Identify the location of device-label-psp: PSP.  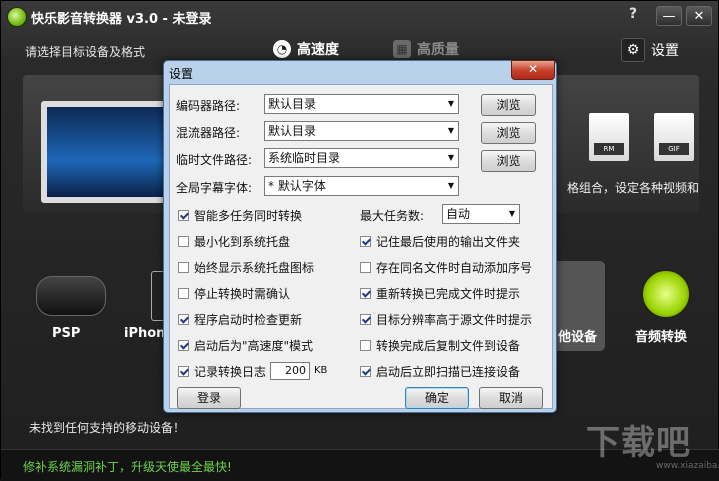
(66, 333).